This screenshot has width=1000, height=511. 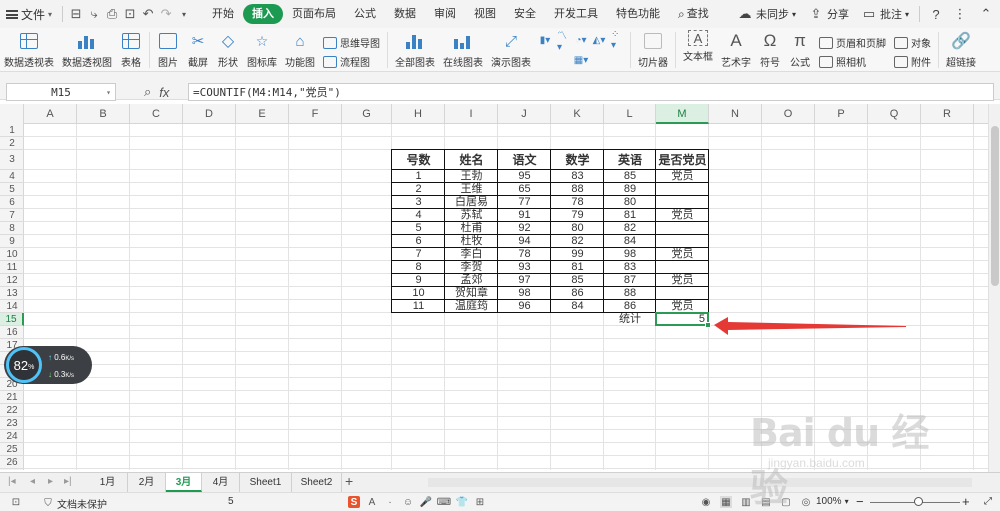 What do you see at coordinates (50, 481) in the screenshot?
I see `next-sheet-icon: ▸` at bounding box center [50, 481].